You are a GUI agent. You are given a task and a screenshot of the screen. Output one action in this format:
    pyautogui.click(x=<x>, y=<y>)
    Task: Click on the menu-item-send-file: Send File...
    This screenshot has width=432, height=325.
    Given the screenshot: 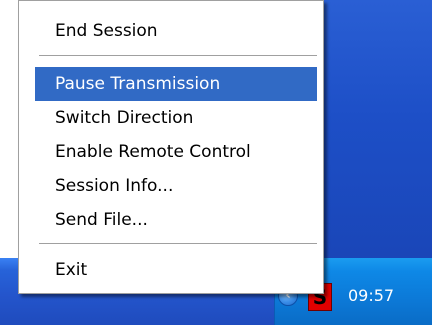 What is the action you would take?
    pyautogui.click(x=176, y=220)
    